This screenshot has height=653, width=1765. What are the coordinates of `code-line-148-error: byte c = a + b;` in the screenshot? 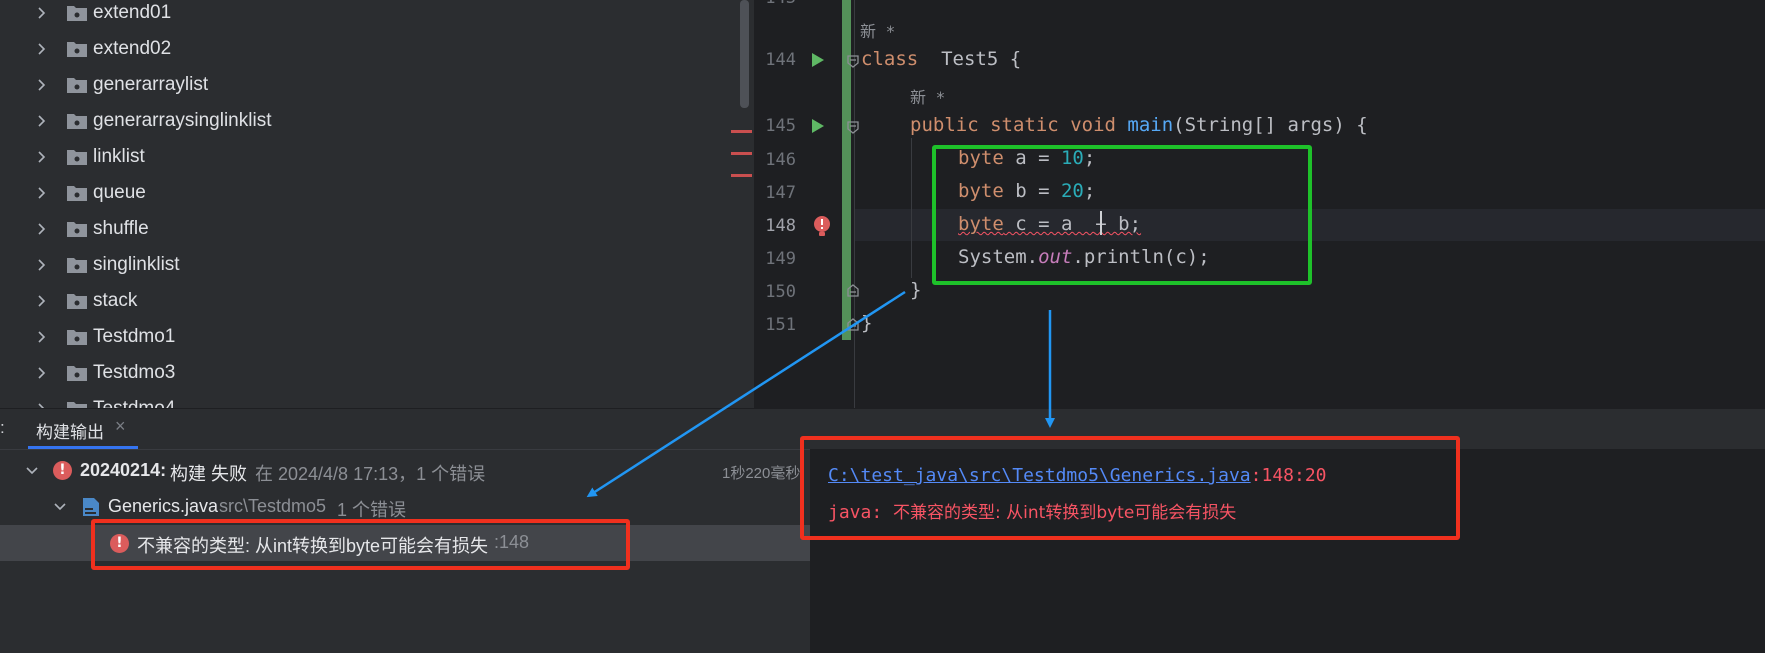 It's located at (1049, 224).